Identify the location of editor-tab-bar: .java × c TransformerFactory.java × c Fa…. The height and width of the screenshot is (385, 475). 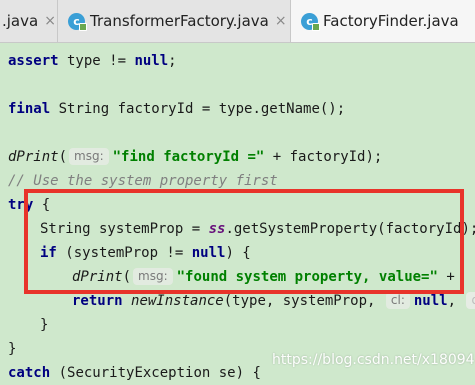
(237, 21).